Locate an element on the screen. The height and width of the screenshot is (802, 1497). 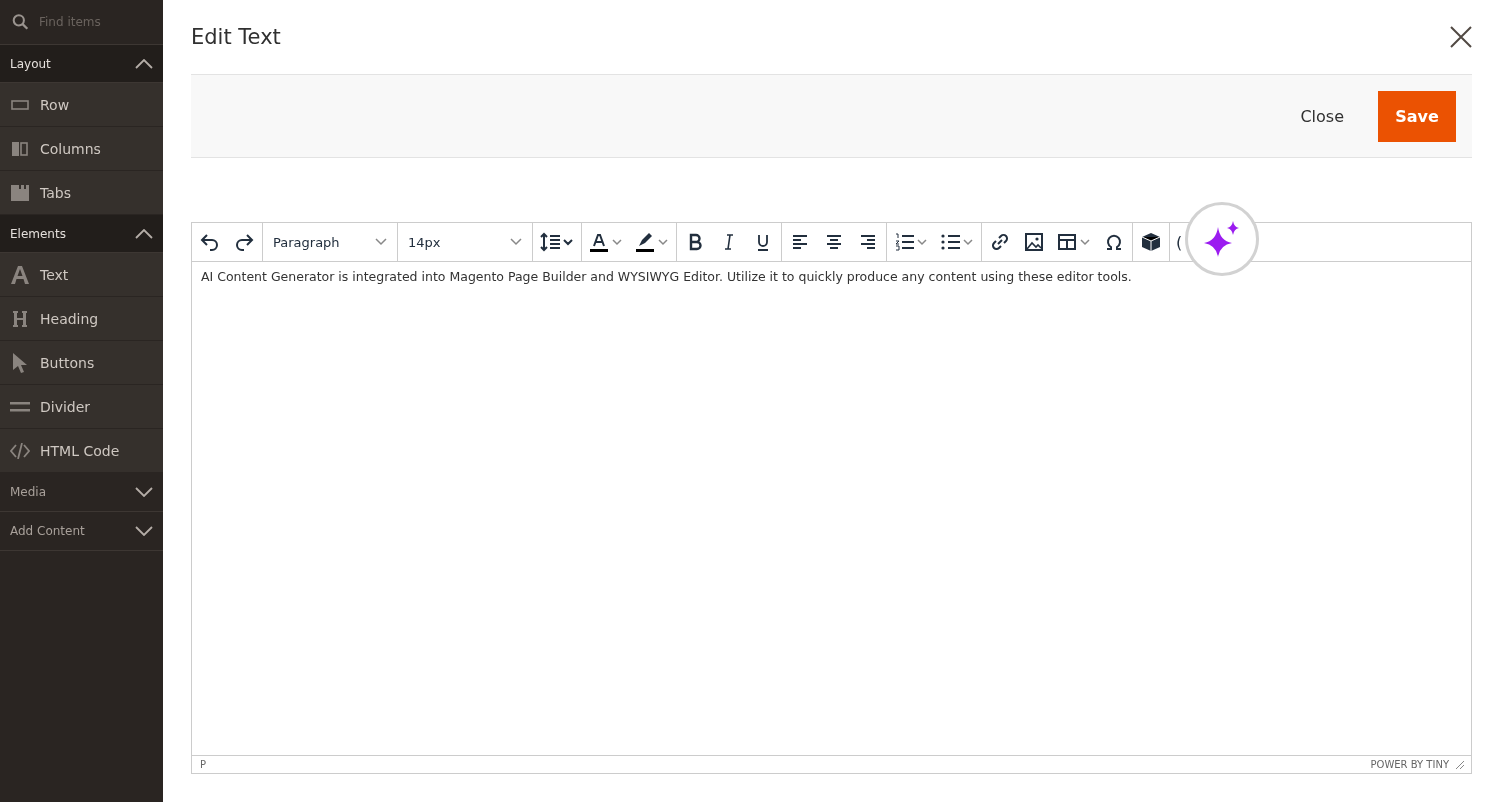
item-label: HTML Code is located at coordinates (80, 450).